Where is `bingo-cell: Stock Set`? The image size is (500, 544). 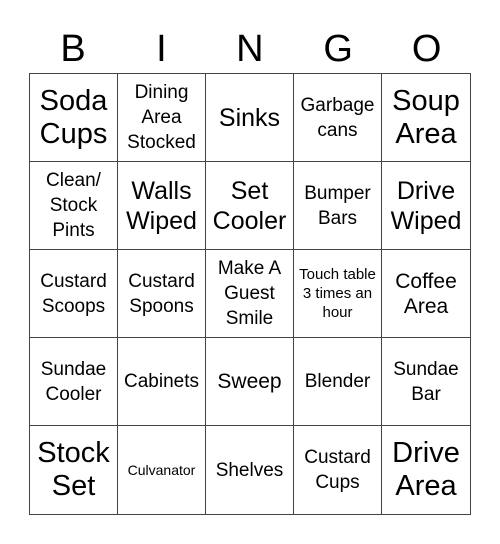
bingo-cell: Stock Set is located at coordinates (74, 470).